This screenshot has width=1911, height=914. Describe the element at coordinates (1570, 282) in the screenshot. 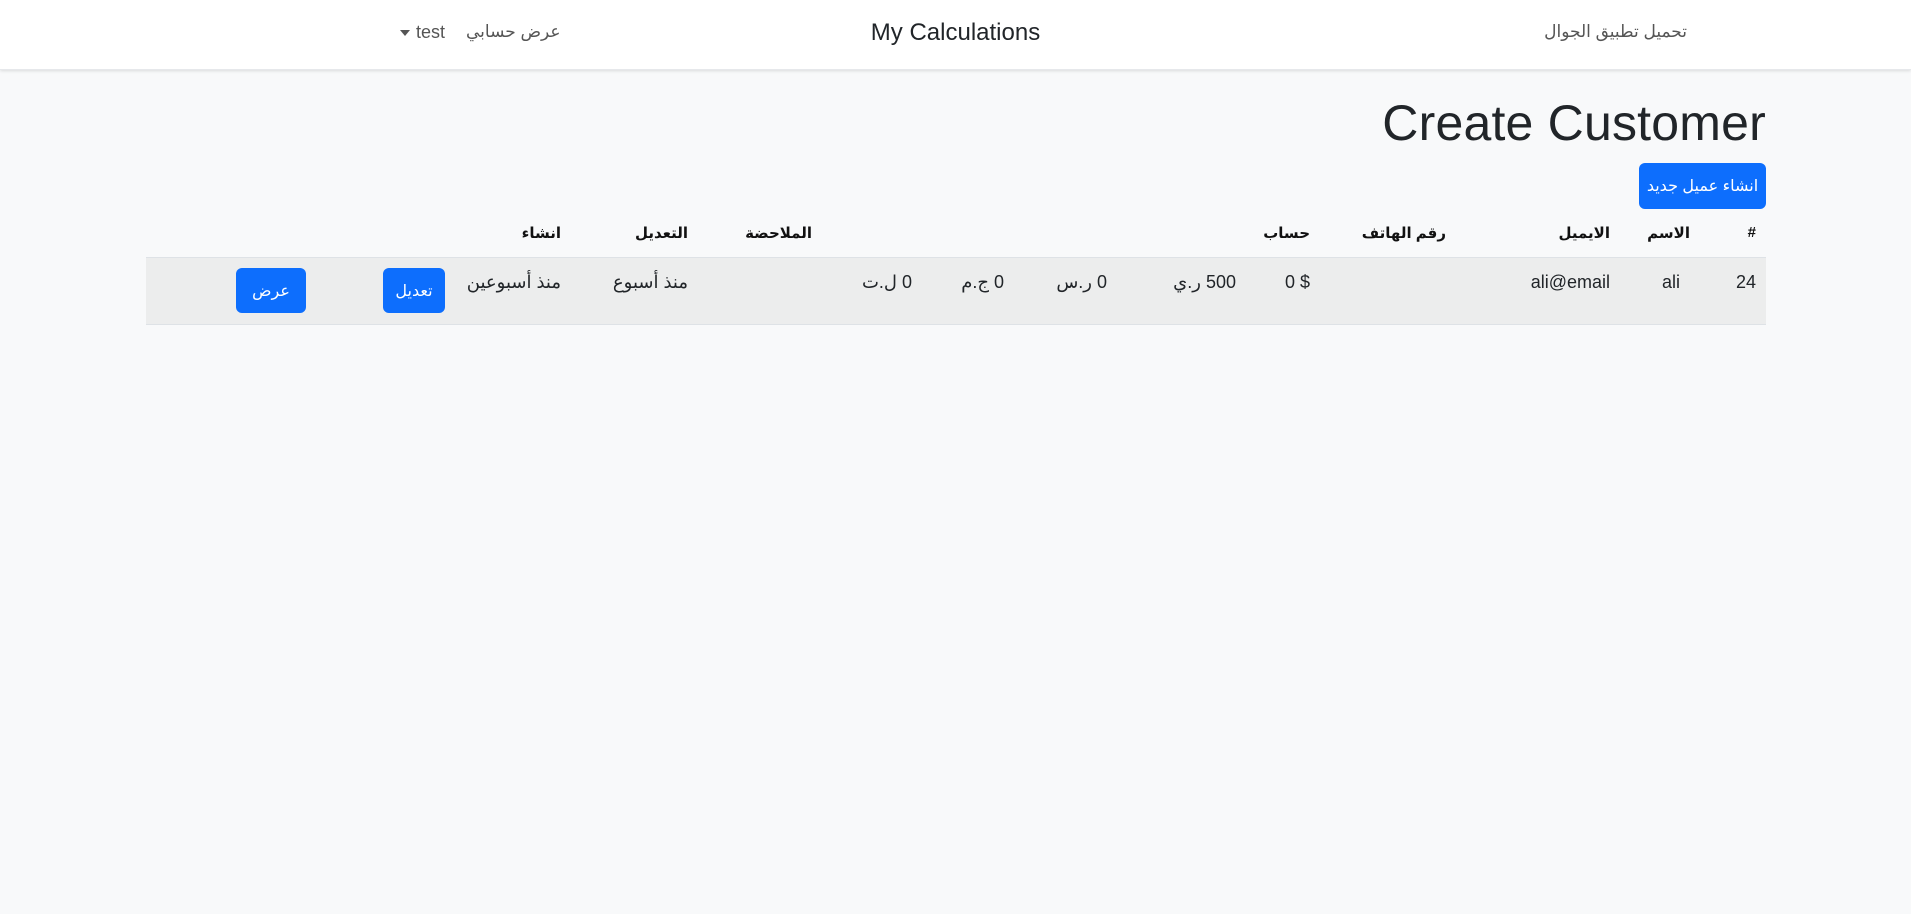

I see `cell-email: ali@email` at that location.